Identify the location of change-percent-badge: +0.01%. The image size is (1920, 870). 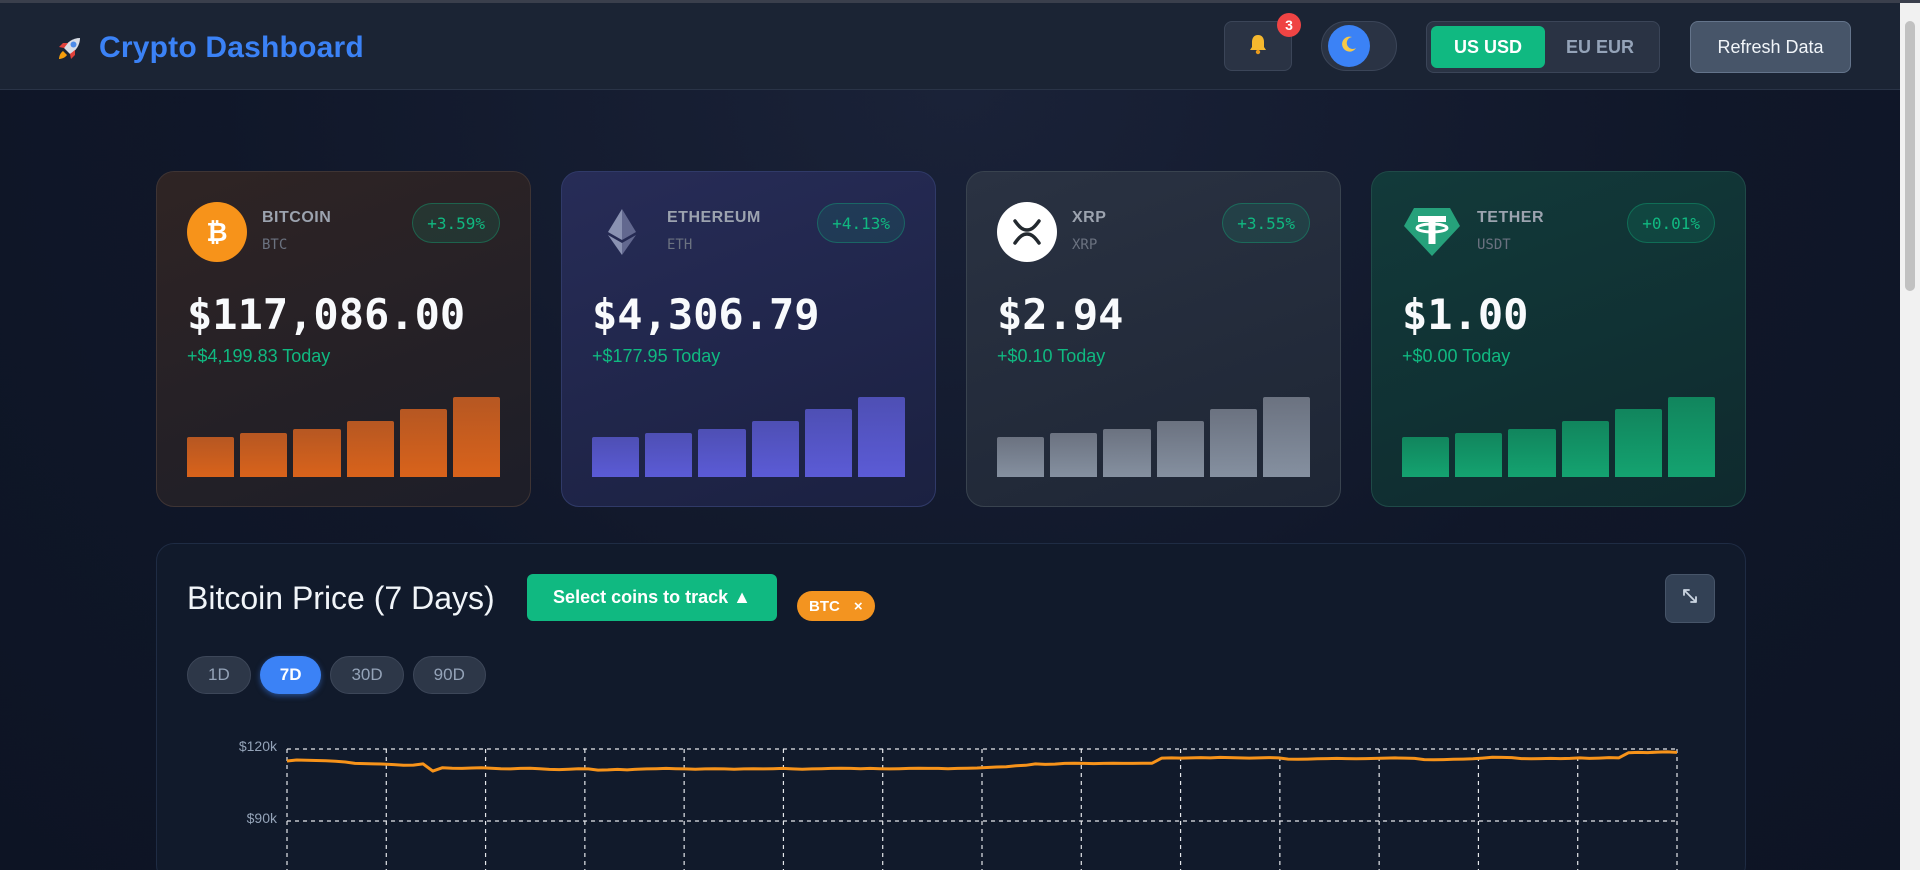
(1671, 223).